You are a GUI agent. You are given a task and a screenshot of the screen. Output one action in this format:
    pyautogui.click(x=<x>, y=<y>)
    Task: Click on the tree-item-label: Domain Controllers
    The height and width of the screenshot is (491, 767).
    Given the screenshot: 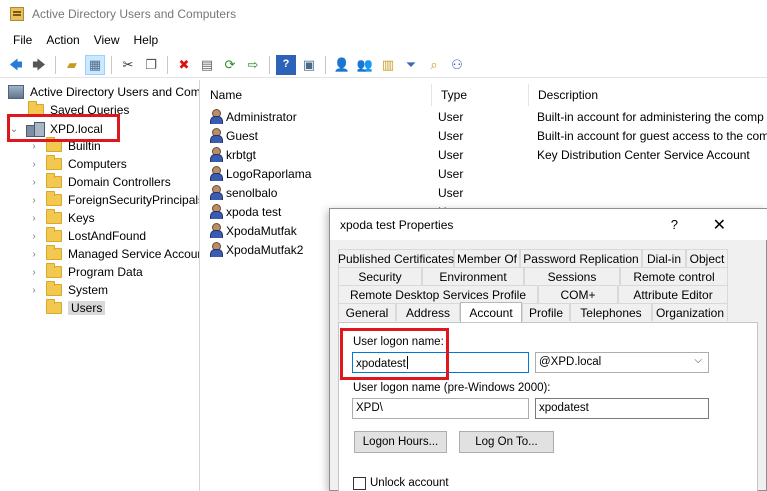 What is the action you would take?
    pyautogui.click(x=119, y=182)
    